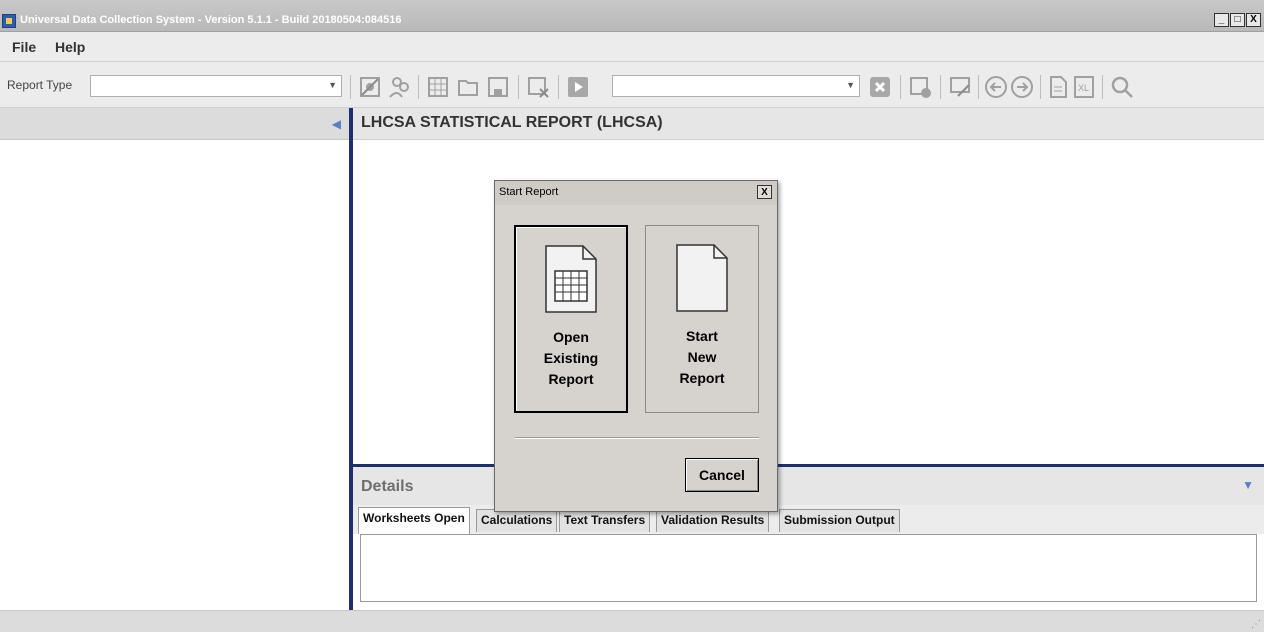  I want to click on tab-validation-results: Validation Results, so click(713, 520).